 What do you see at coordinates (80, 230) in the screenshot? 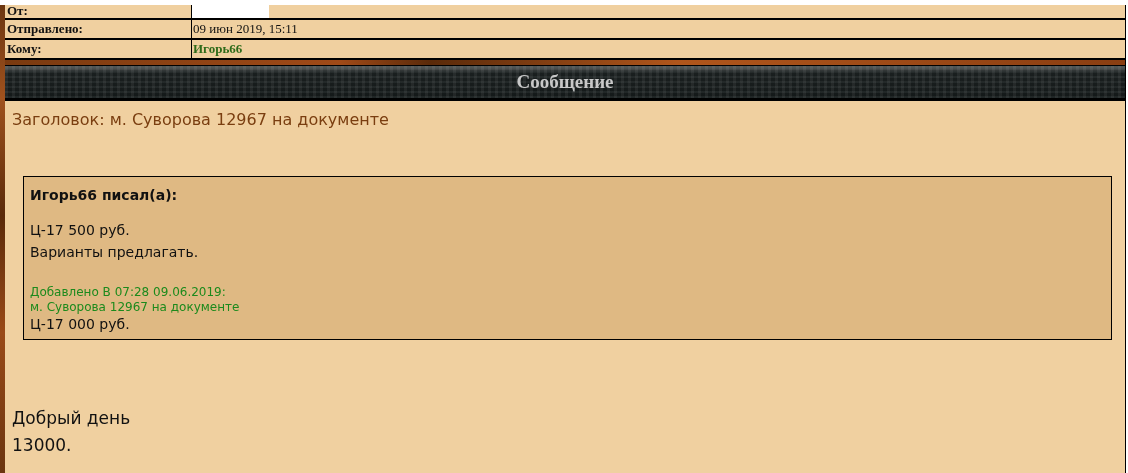
I see `quote-text: Ц-17 500 руб.` at bounding box center [80, 230].